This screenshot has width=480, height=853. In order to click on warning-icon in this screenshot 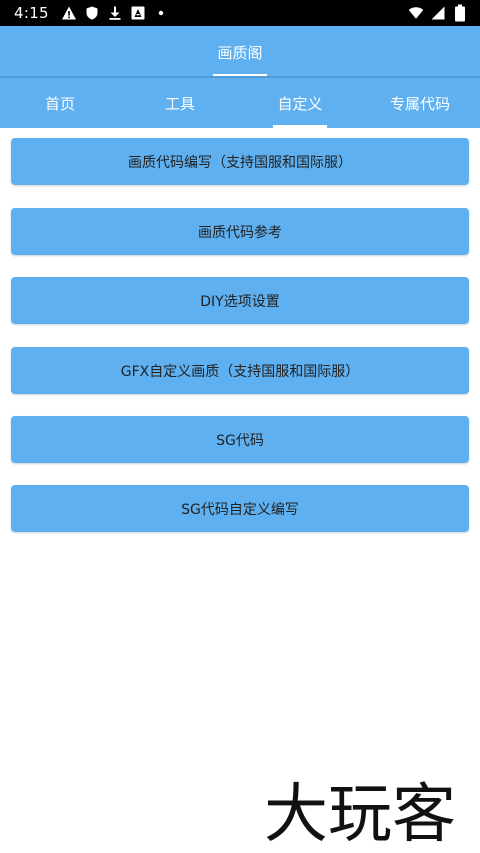, I will do `click(69, 13)`.